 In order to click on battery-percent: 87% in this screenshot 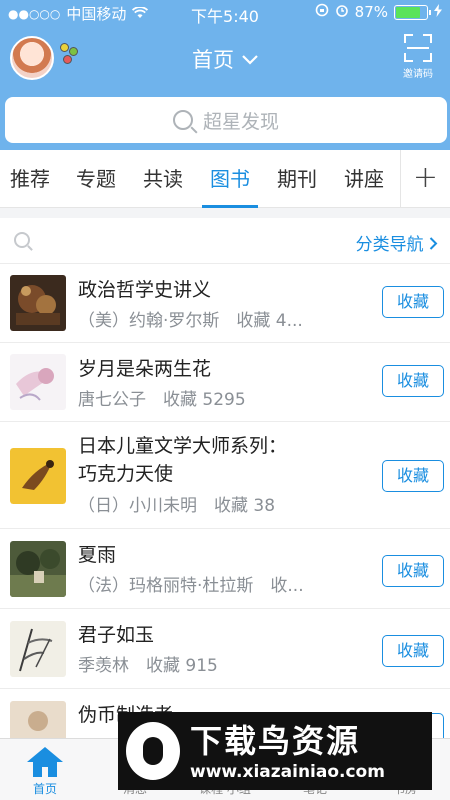, I will do `click(371, 12)`.